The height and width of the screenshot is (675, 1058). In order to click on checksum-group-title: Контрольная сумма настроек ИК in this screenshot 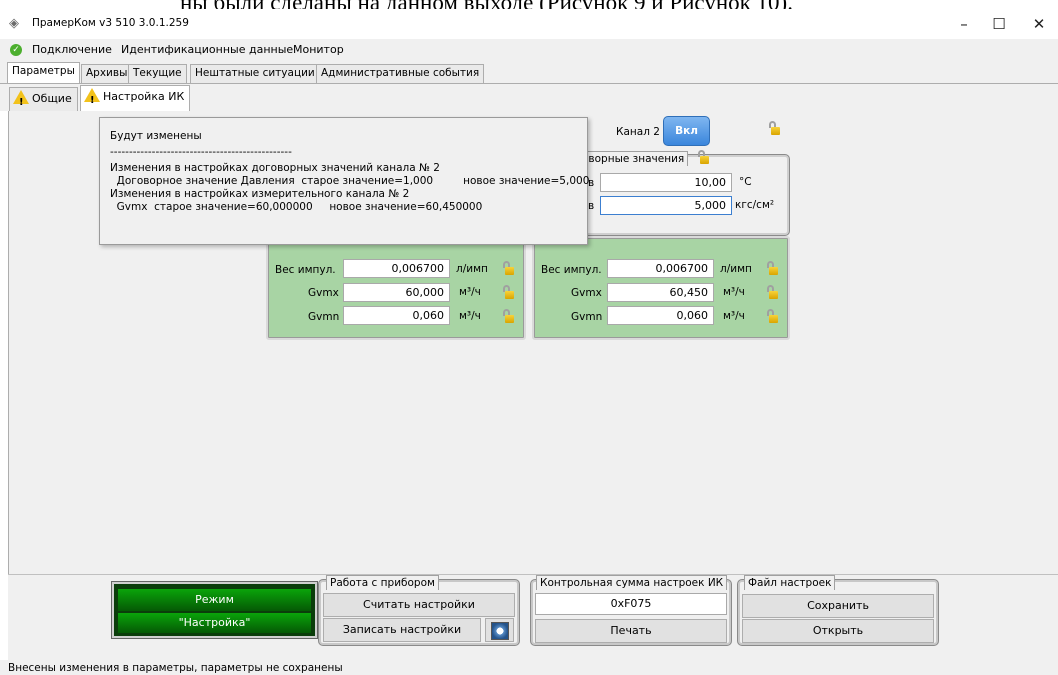, I will do `click(632, 582)`.